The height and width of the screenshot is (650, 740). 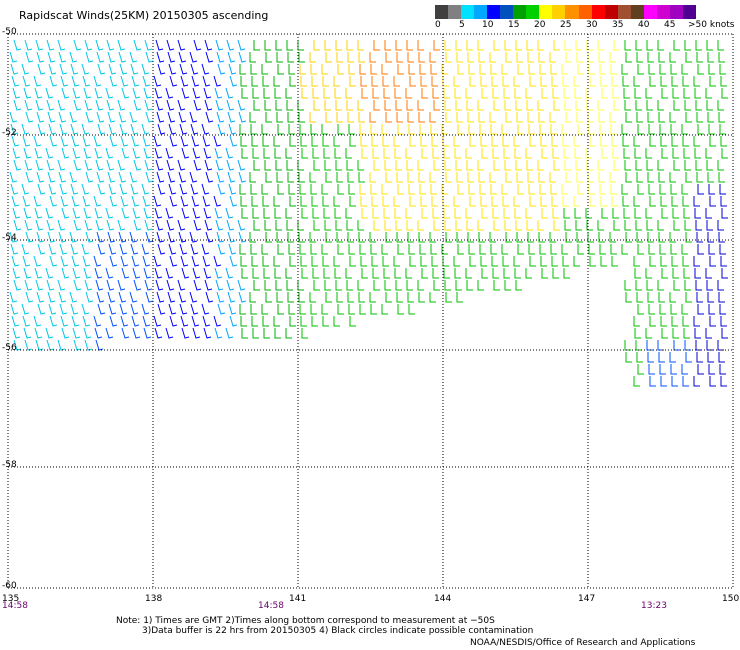 I want to click on lat-label: -50, so click(x=9, y=32).